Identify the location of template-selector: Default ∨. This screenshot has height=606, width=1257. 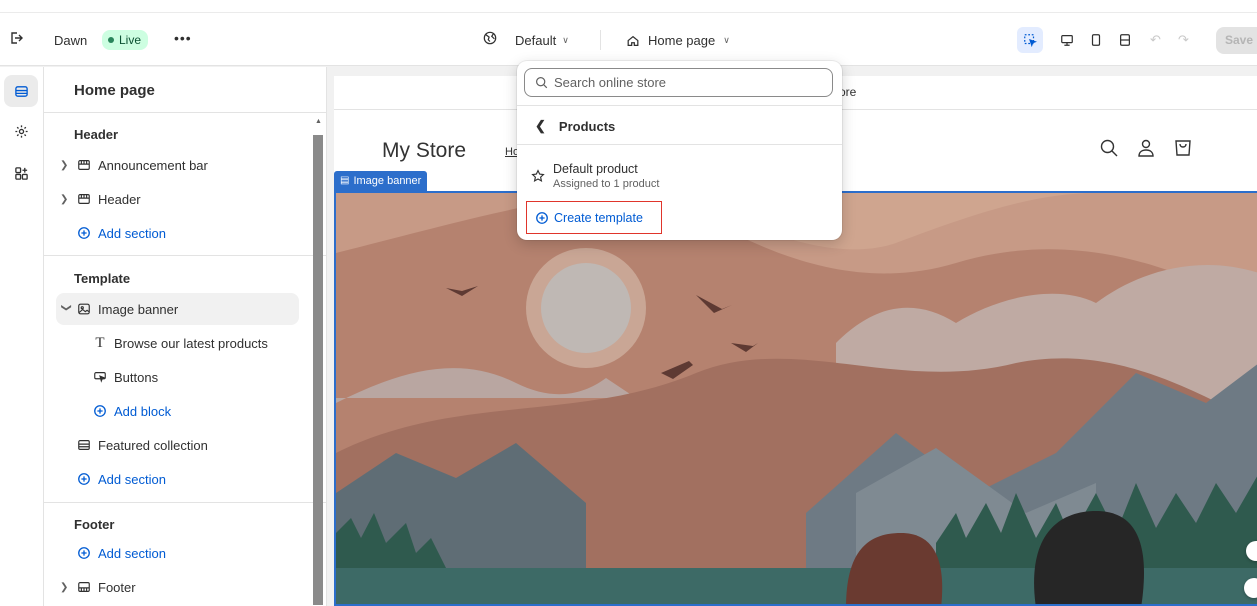
(542, 40).